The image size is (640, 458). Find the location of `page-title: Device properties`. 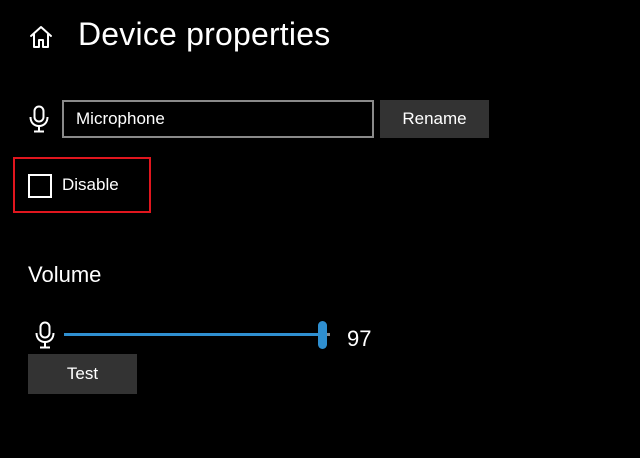

page-title: Device properties is located at coordinates (204, 34).